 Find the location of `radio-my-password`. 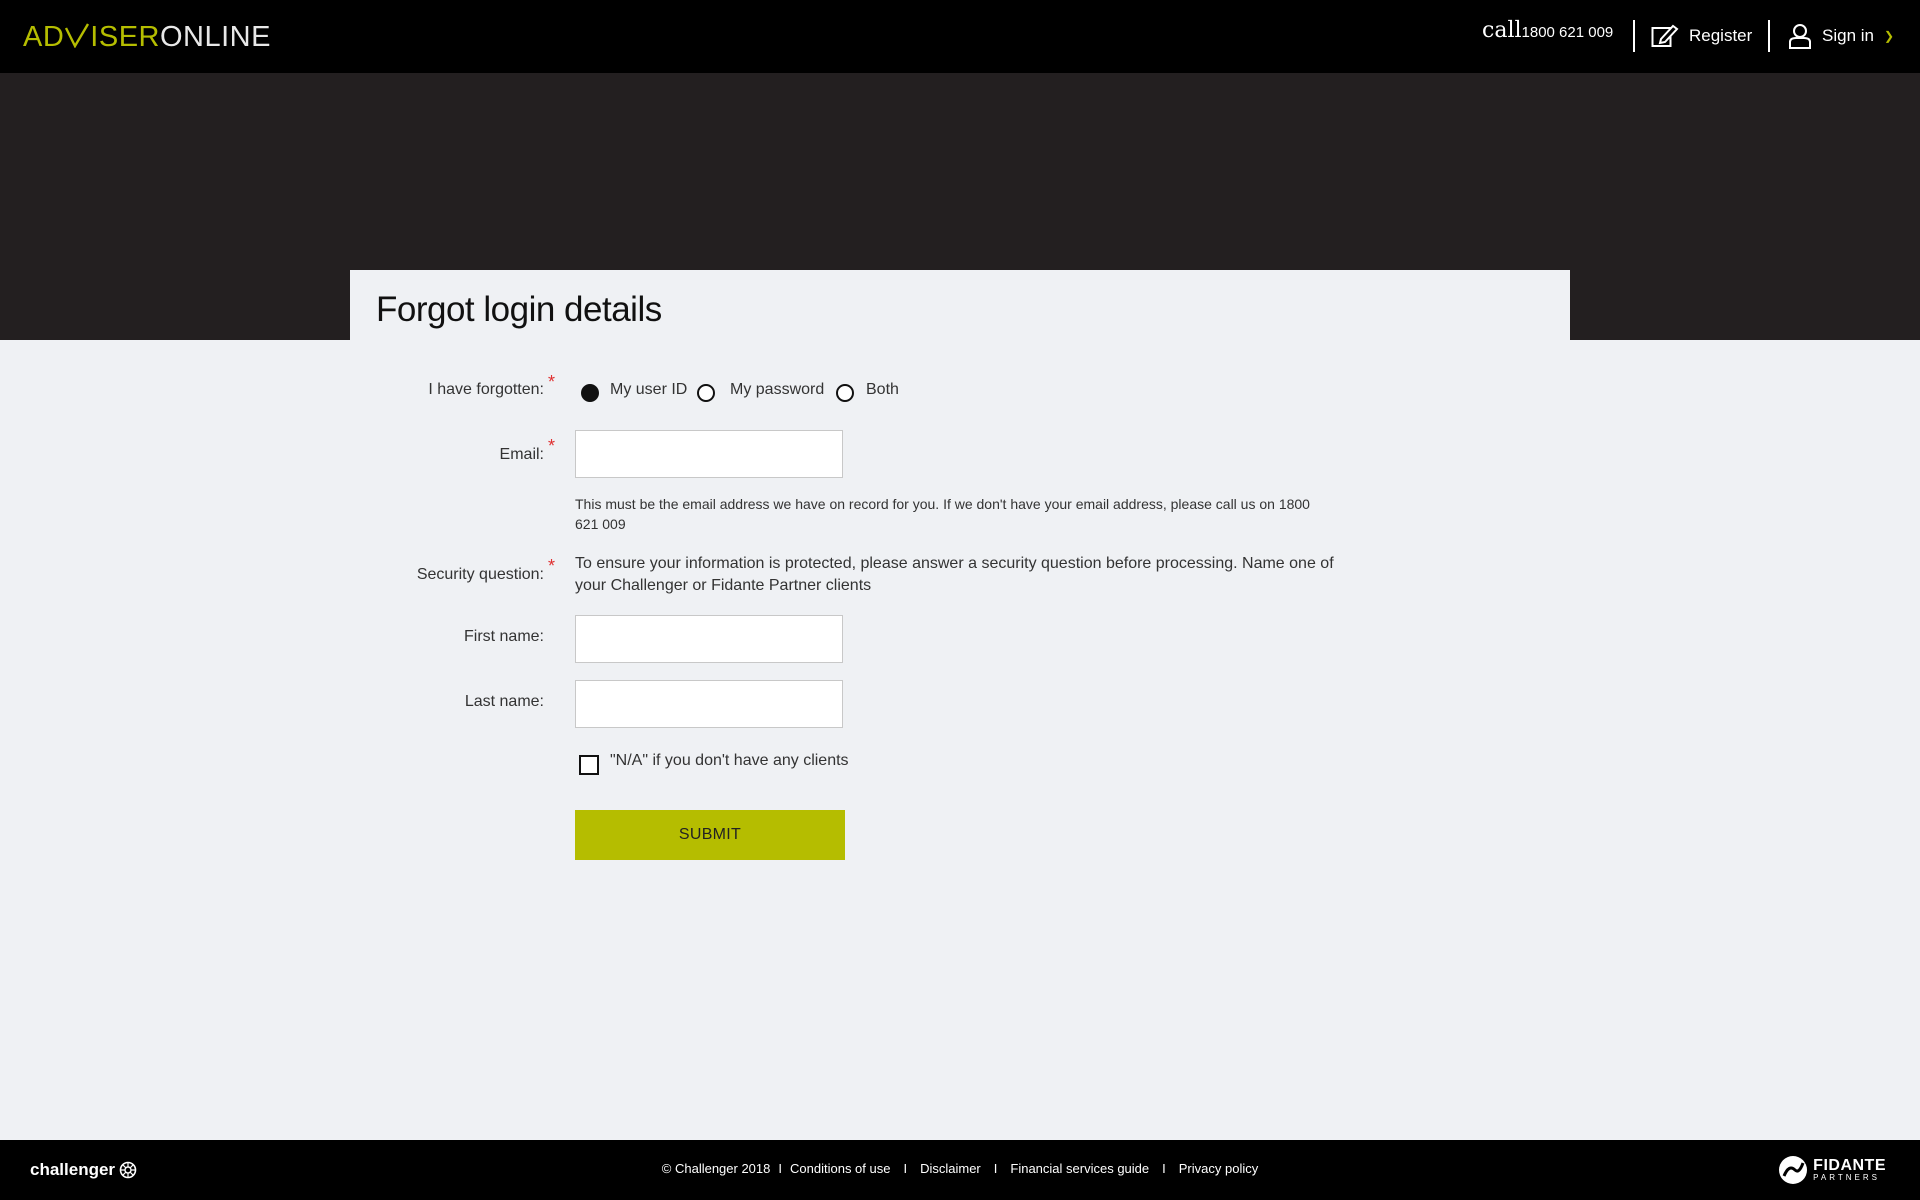

radio-my-password is located at coordinates (706, 393).